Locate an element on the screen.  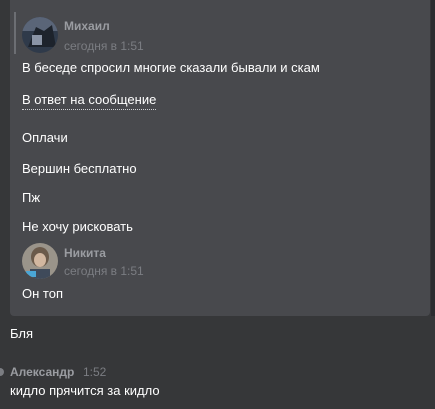
author-name: Александр is located at coordinates (42, 372).